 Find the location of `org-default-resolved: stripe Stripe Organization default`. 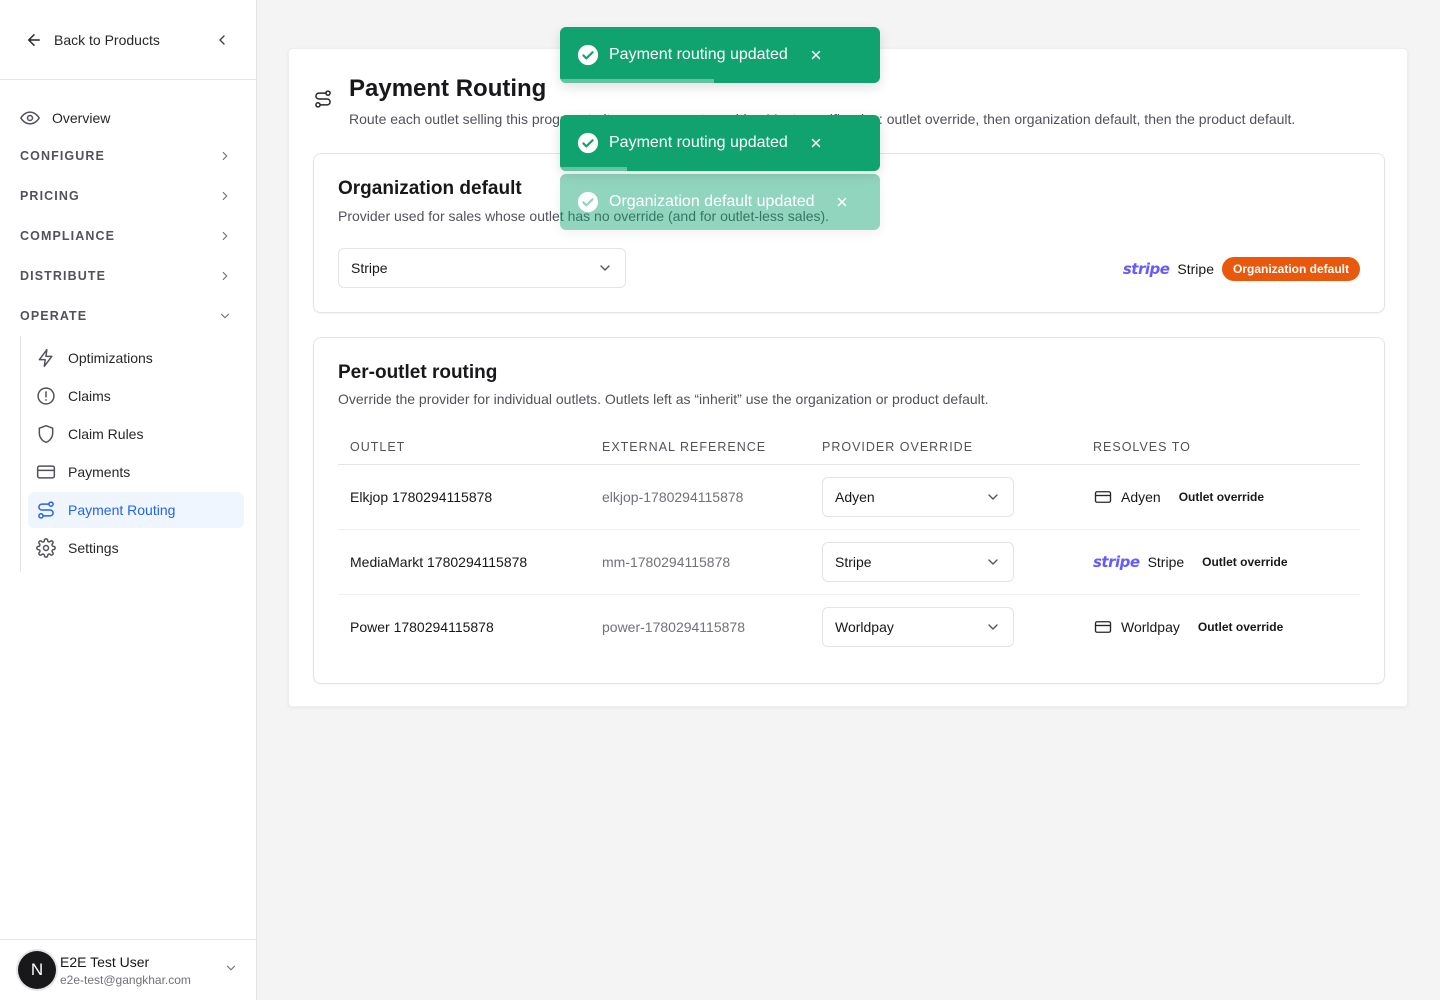

org-default-resolved: stripe Stripe Organization default is located at coordinates (1241, 269).